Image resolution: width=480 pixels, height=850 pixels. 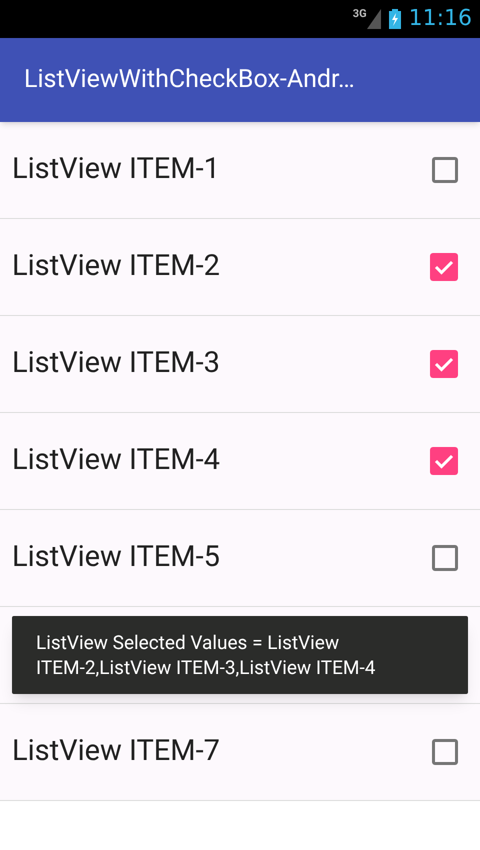 What do you see at coordinates (240, 170) in the screenshot?
I see `list-item: ListView ITEM-1` at bounding box center [240, 170].